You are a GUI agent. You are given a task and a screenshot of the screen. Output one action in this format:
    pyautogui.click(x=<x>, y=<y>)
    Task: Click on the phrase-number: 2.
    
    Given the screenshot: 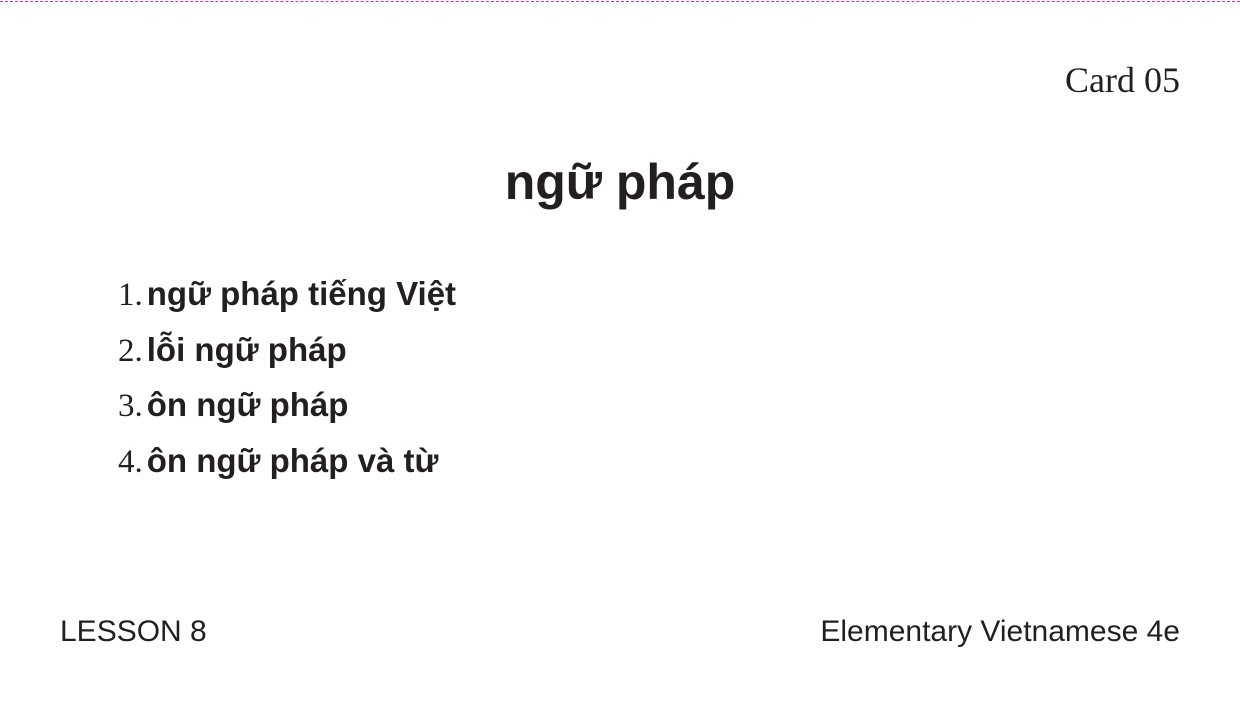 What is the action you would take?
    pyautogui.click(x=130, y=350)
    